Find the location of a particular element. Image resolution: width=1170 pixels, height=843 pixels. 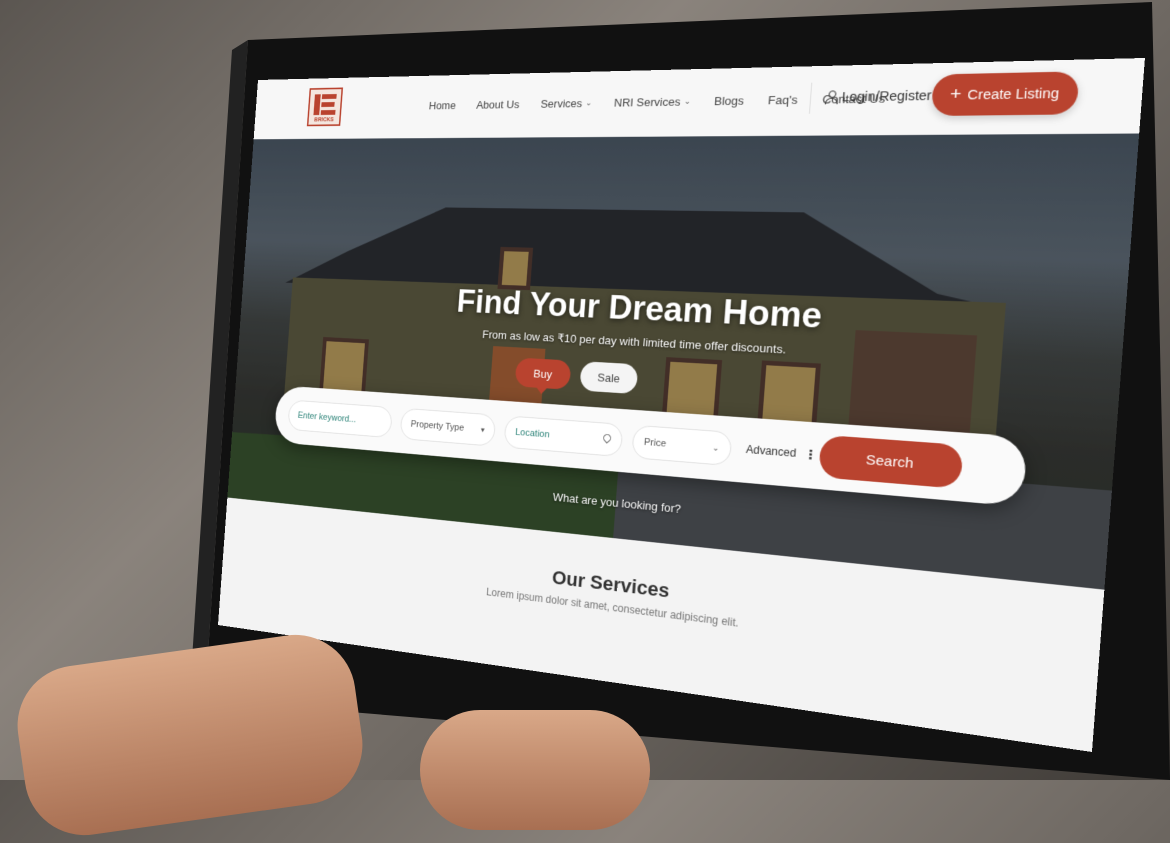

user-icon is located at coordinates (831, 96).